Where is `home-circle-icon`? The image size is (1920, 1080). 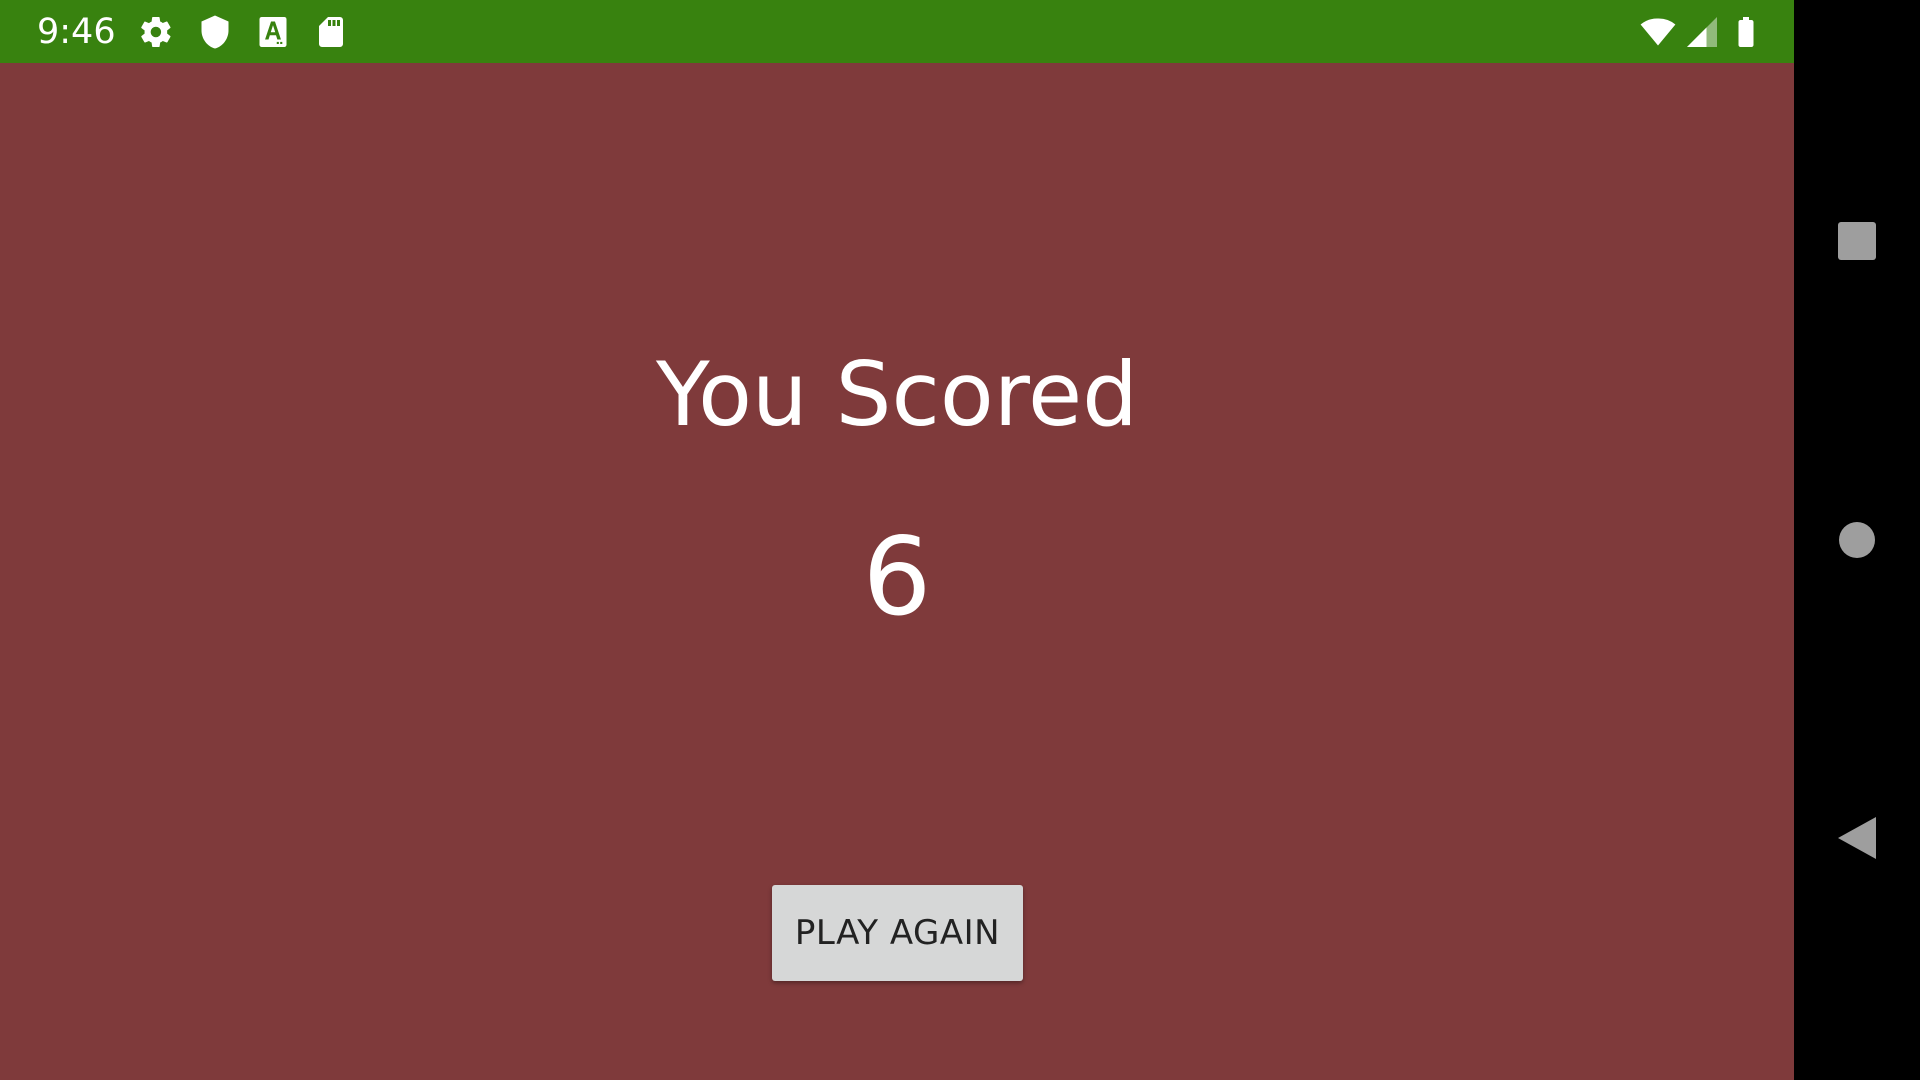 home-circle-icon is located at coordinates (1857, 540).